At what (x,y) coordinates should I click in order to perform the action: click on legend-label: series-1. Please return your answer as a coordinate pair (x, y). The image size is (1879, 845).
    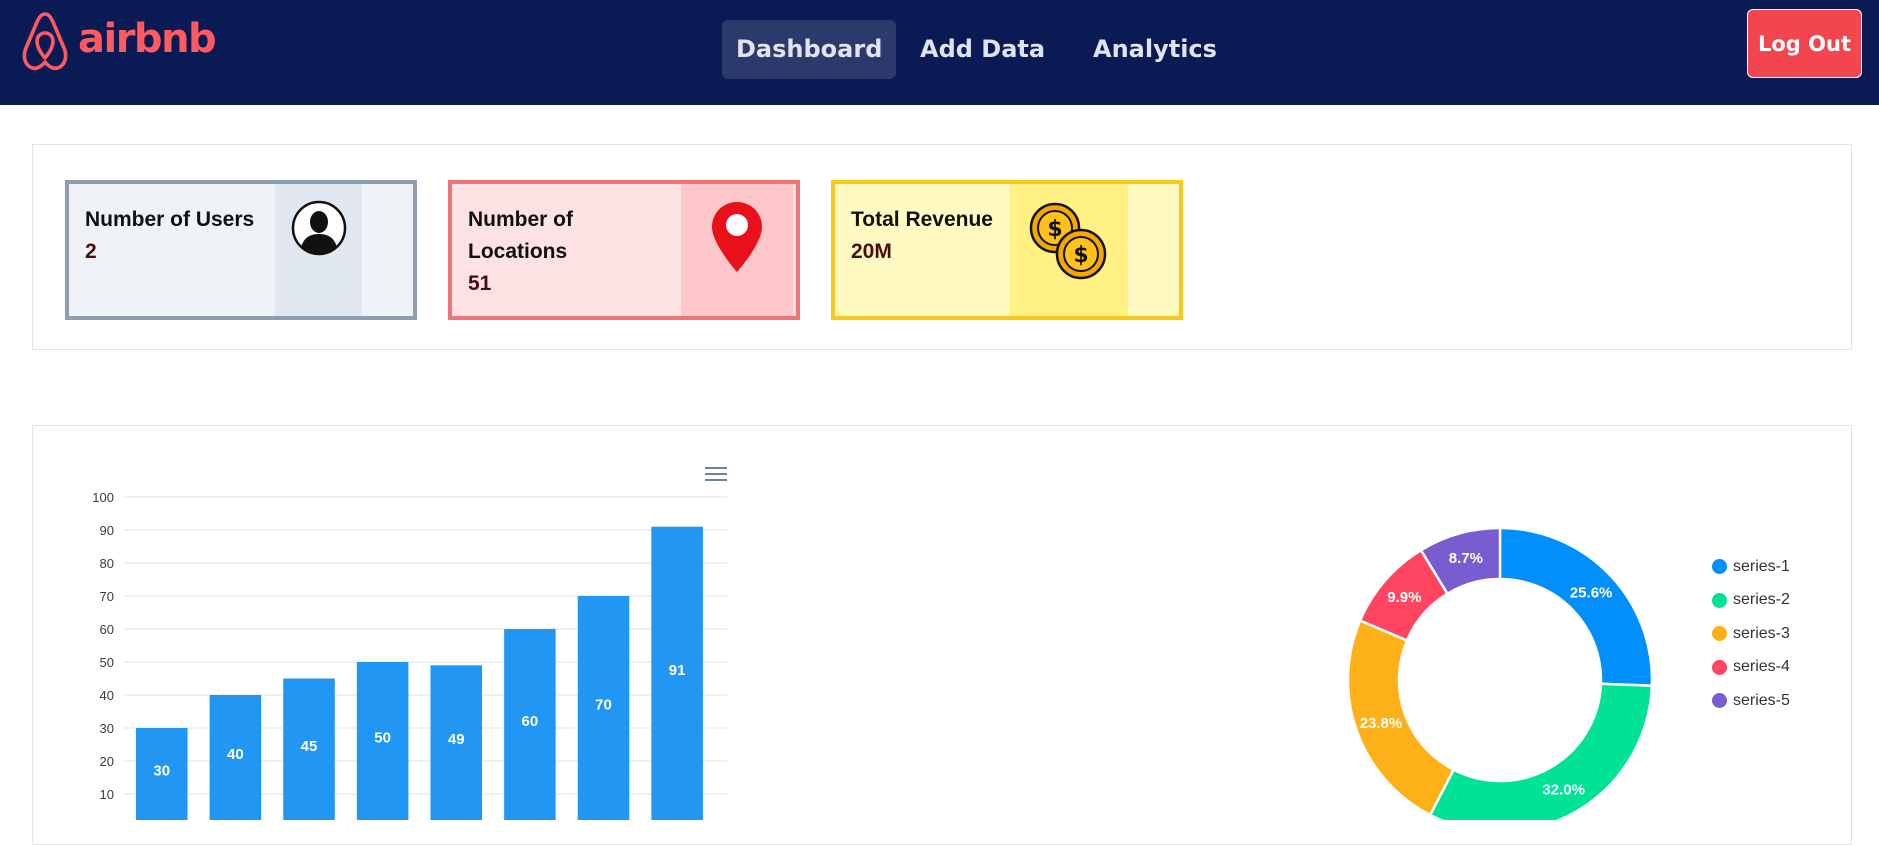
    Looking at the image, I should click on (1761, 566).